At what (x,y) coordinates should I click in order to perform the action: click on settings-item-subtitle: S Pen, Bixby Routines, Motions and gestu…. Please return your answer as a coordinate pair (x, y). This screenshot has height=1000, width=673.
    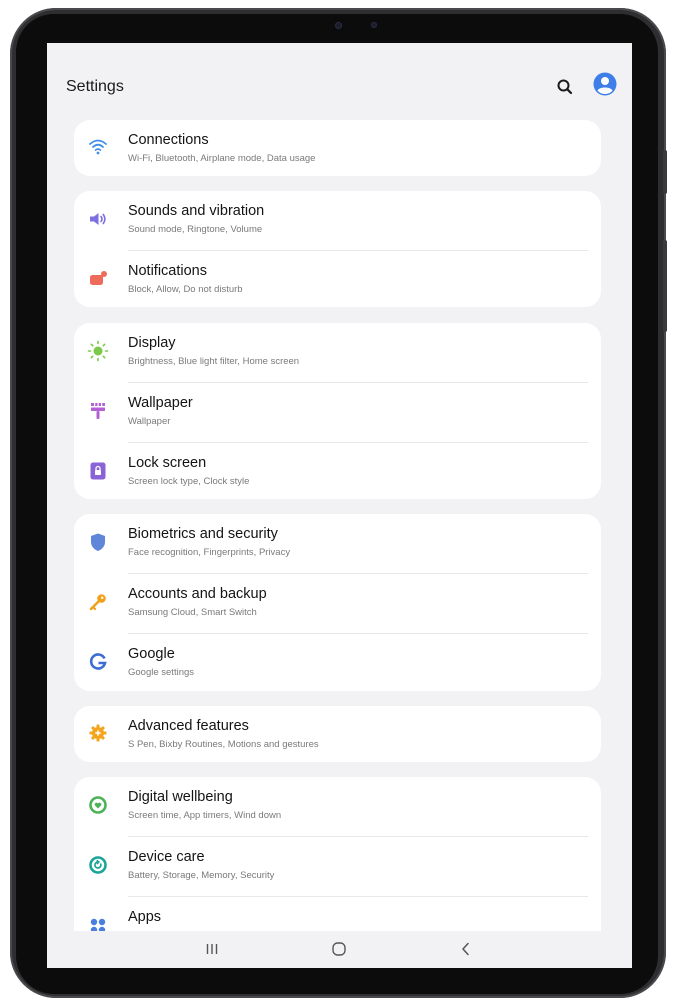
    Looking at the image, I should click on (223, 744).